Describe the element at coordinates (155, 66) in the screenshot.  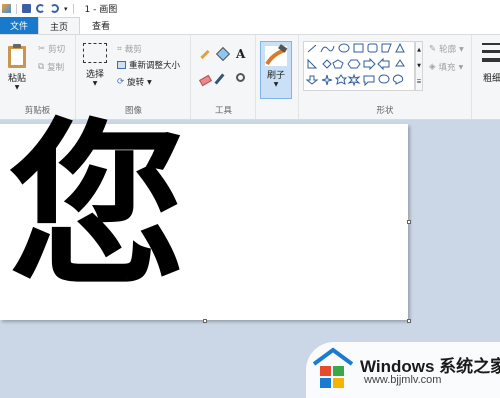
I see `resize-label: 重新调整大小` at that location.